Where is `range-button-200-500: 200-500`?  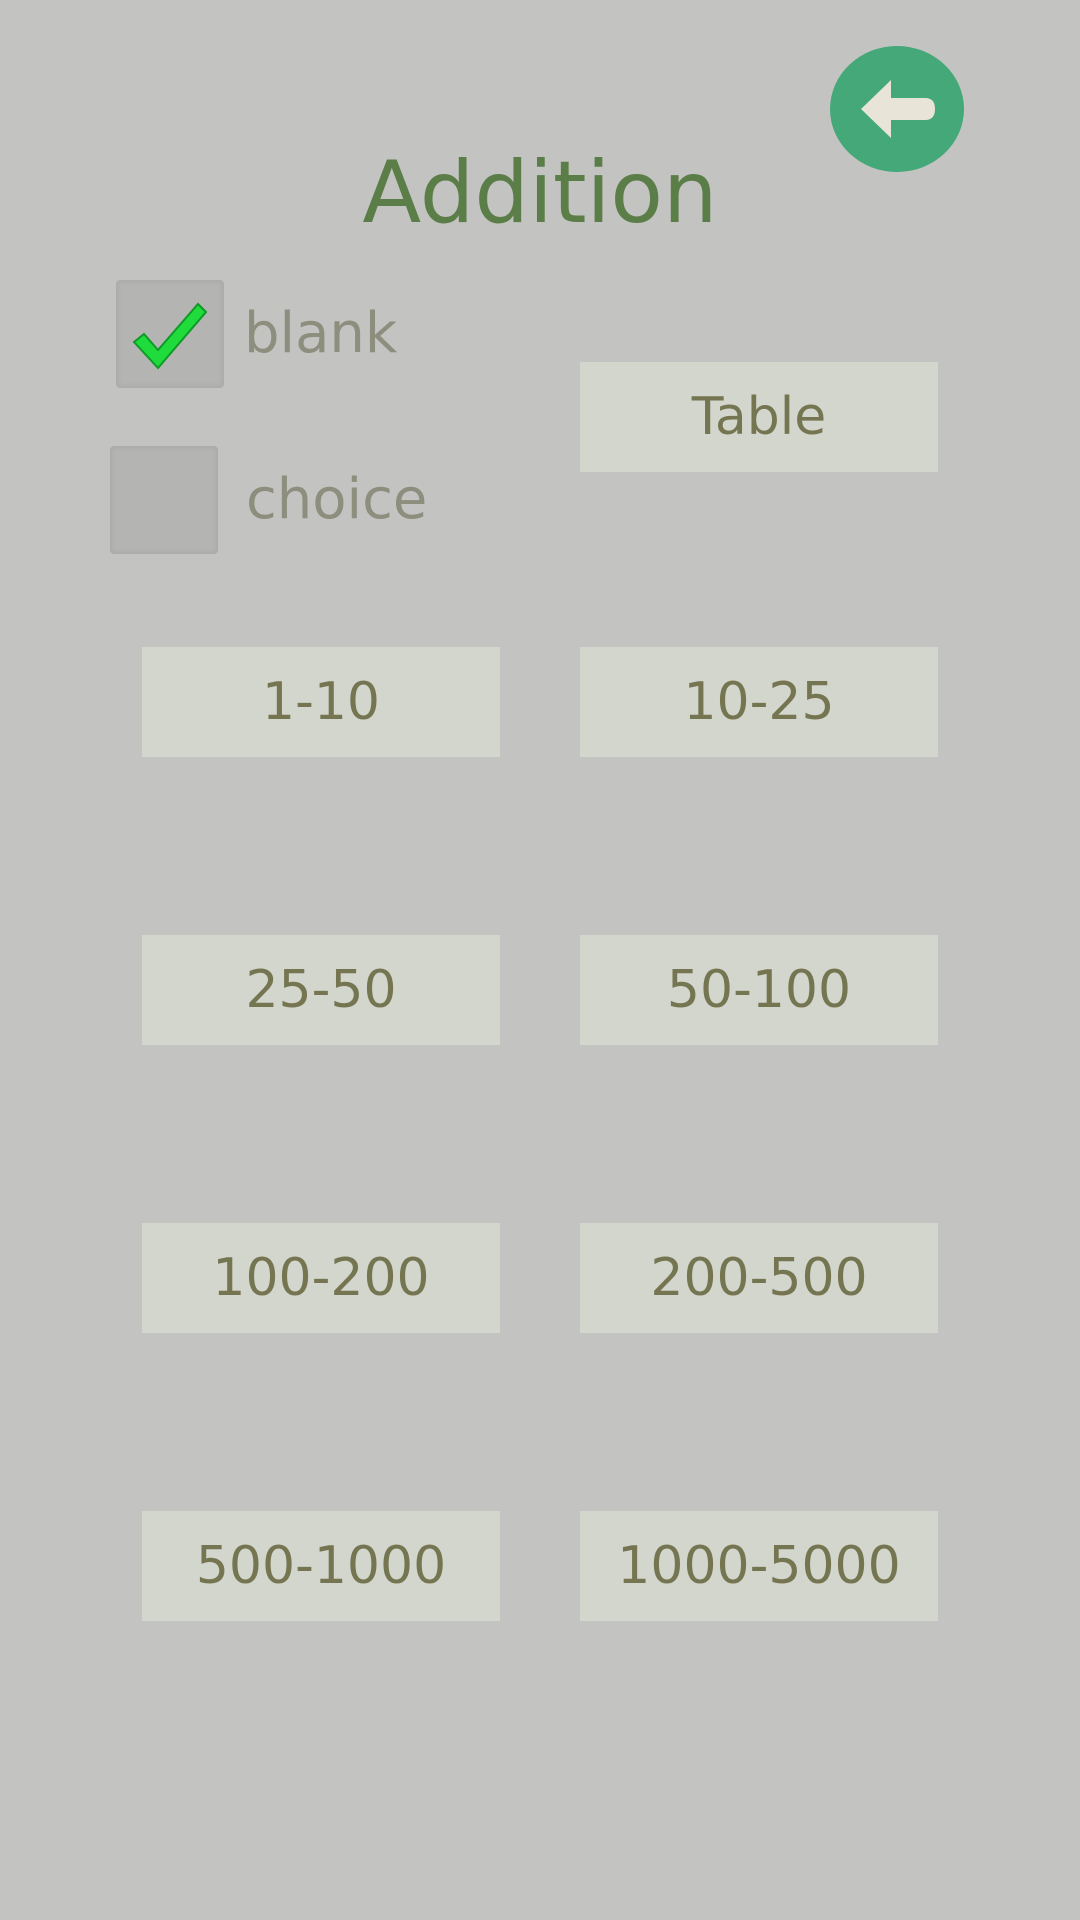
range-button-200-500: 200-500 is located at coordinates (759, 1278).